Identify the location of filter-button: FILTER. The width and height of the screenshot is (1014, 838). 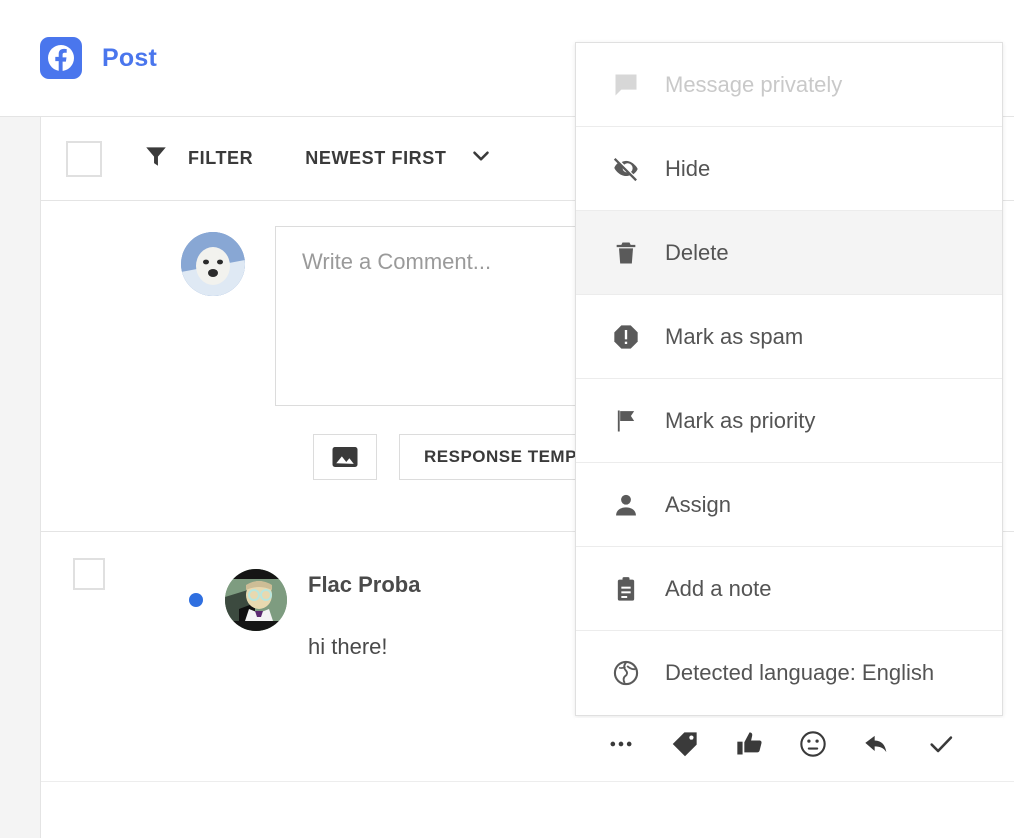
(198, 158).